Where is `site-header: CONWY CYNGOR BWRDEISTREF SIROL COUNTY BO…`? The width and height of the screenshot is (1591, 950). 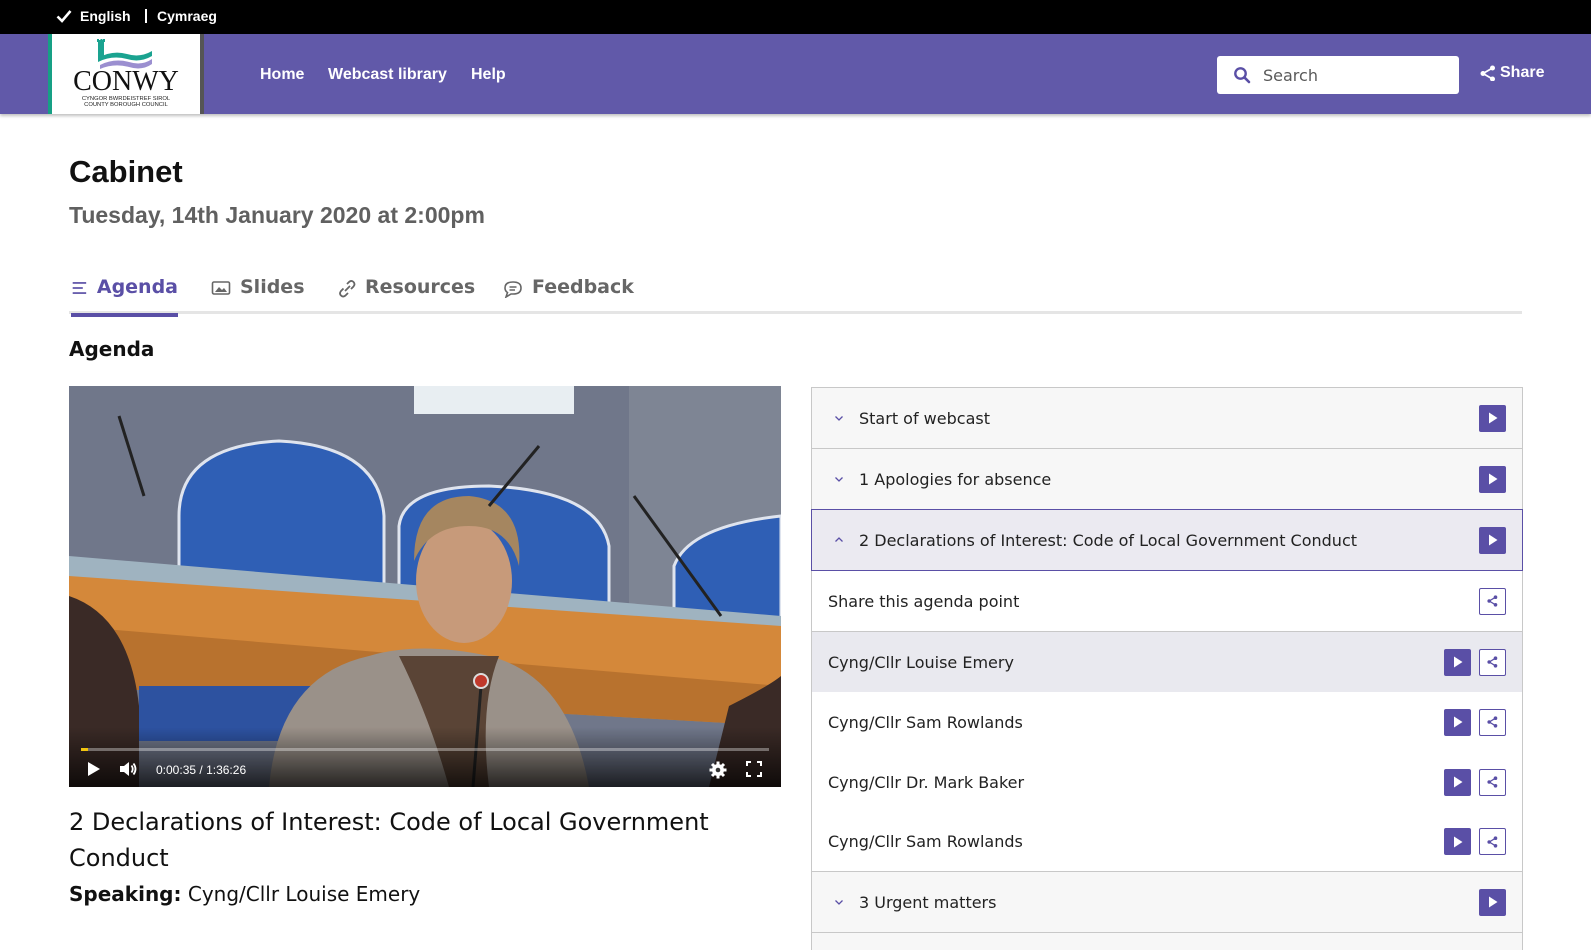
site-header: CONWY CYNGOR BWRDEISTREF SIROL COUNTY BO… is located at coordinates (795, 74).